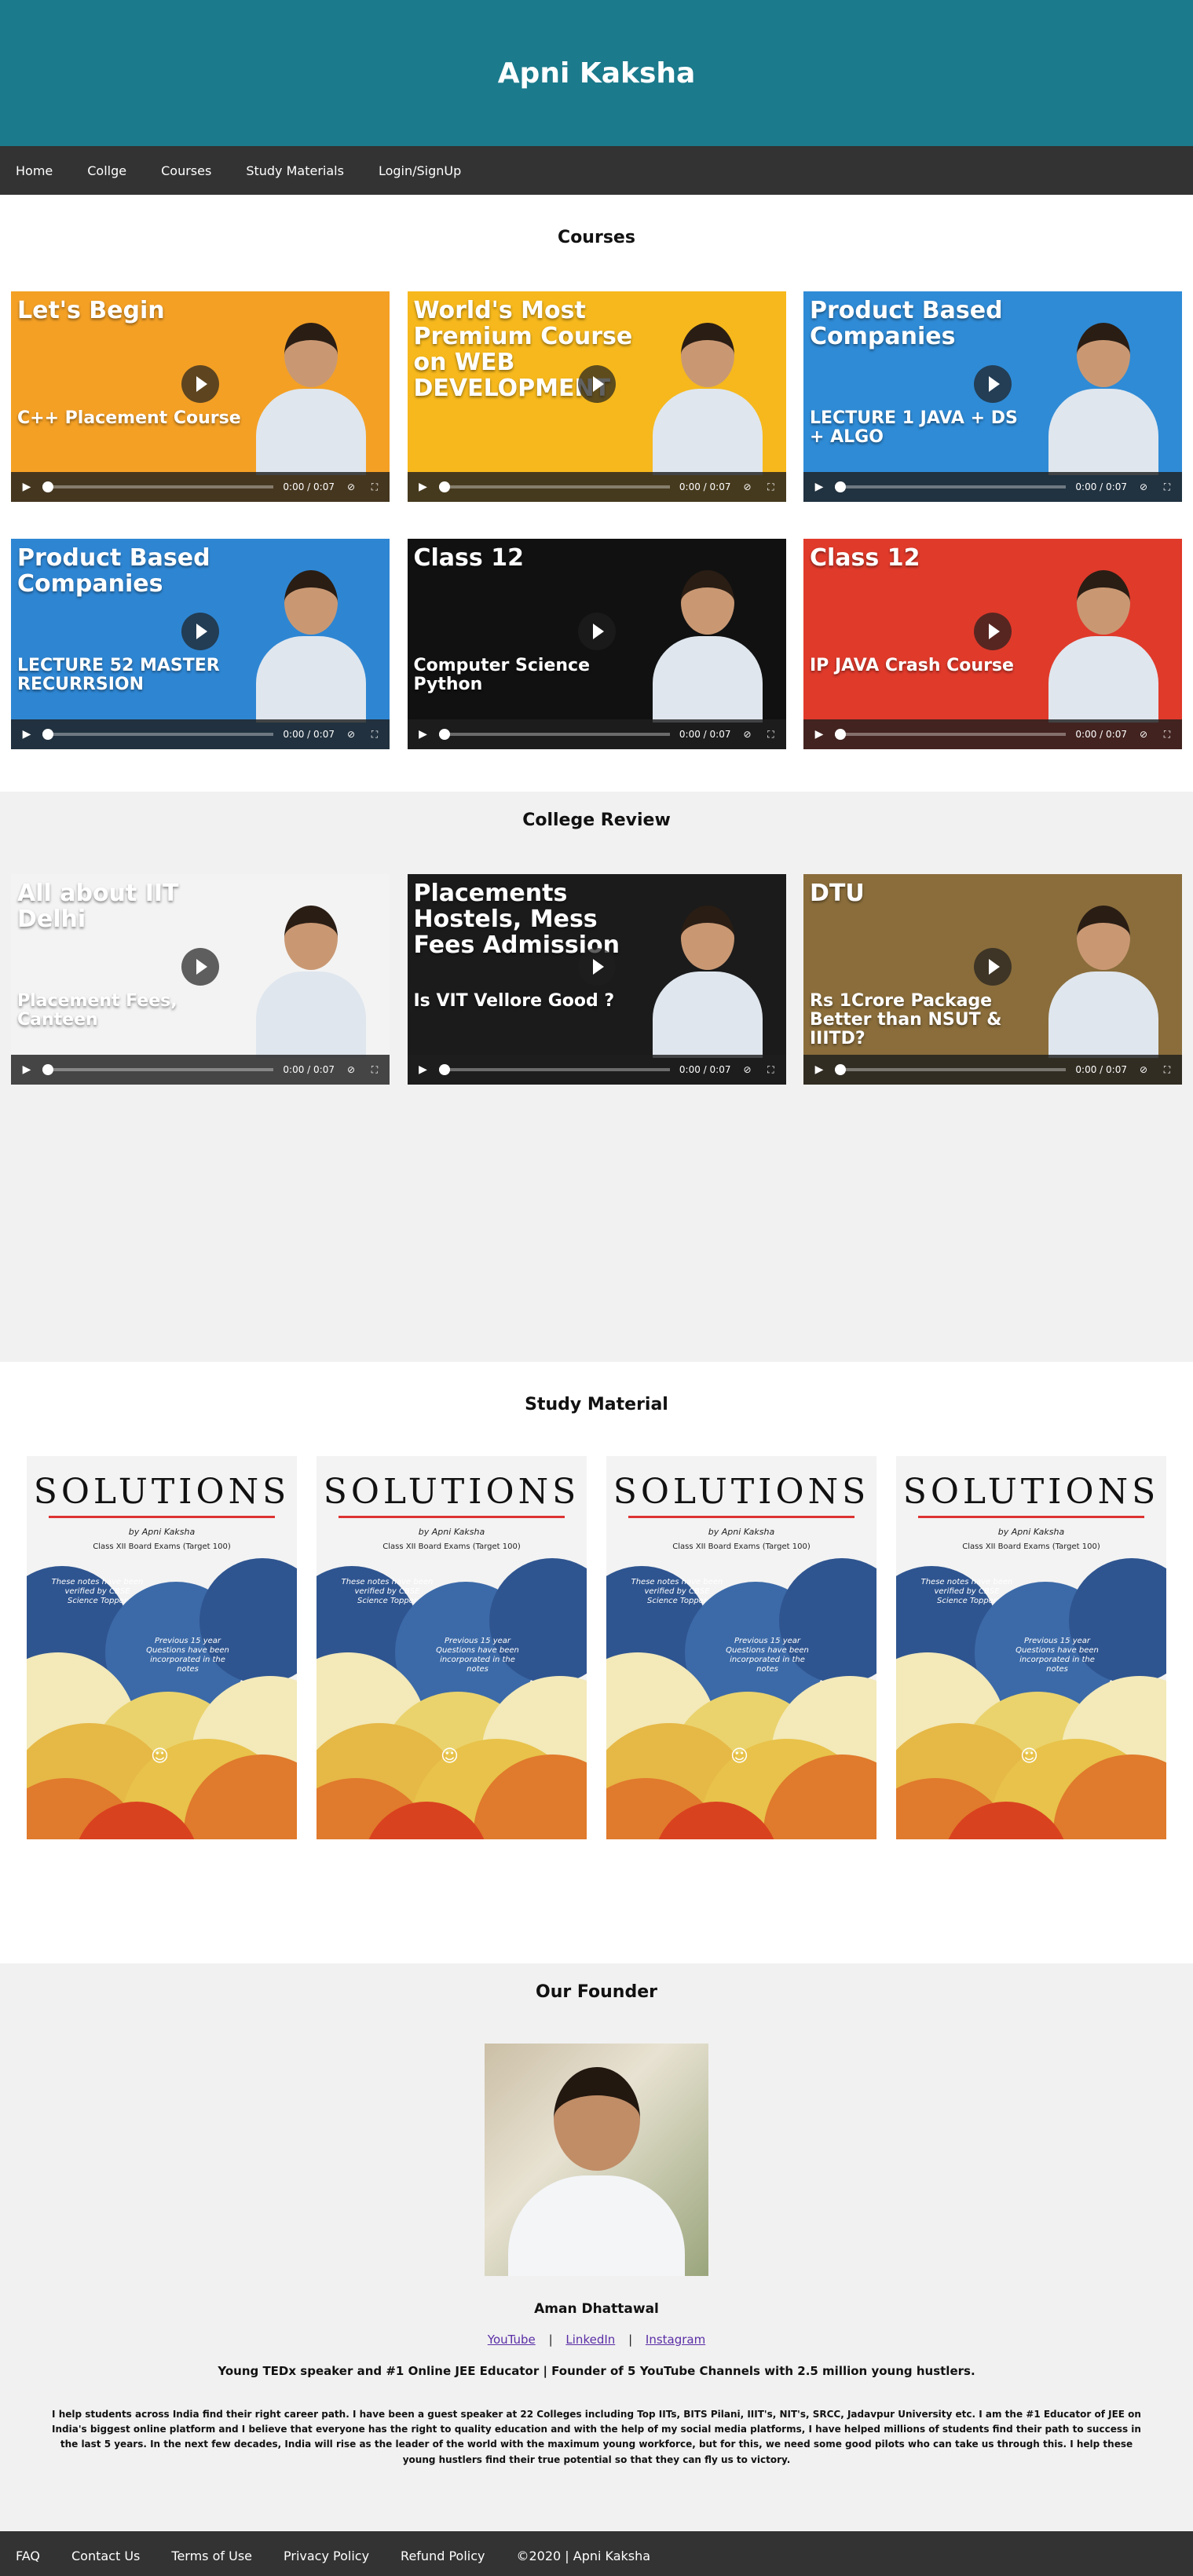  Describe the element at coordinates (211, 2556) in the screenshot. I see `footer-terms: Terms of Use` at that location.